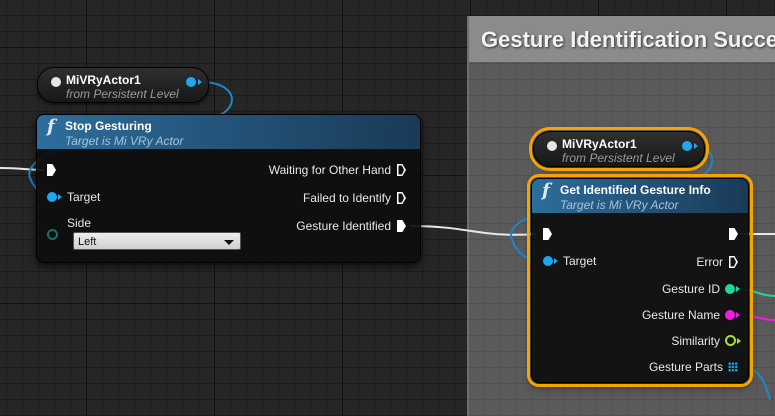 Image resolution: width=775 pixels, height=416 pixels. I want to click on output-identified-label: Gesture Identified, so click(343, 226).